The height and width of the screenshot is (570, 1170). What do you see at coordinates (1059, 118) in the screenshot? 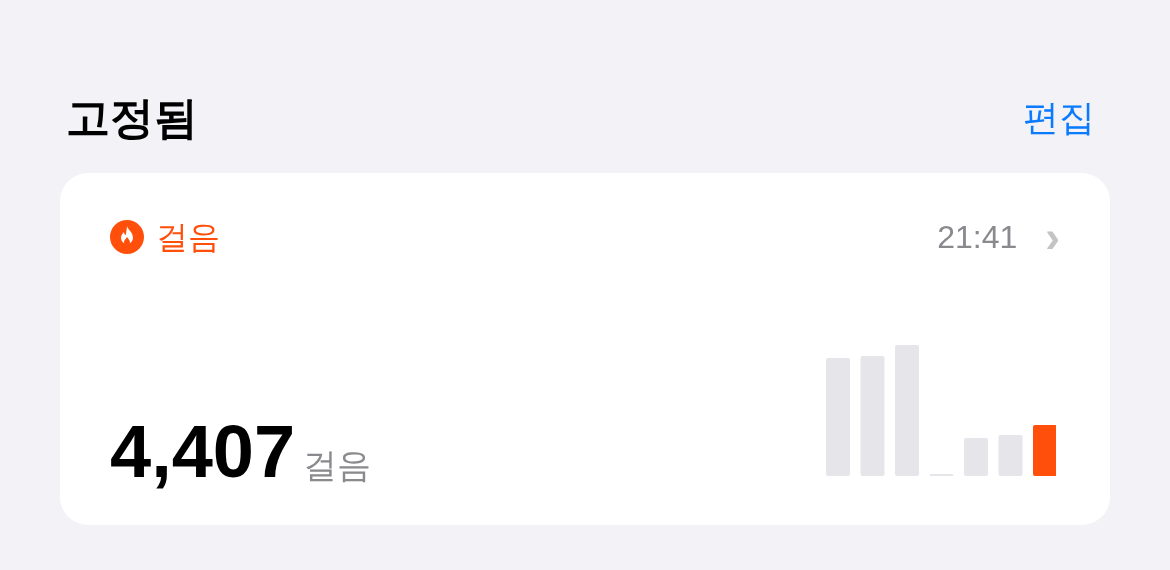
I see `edit-button: 편집` at bounding box center [1059, 118].